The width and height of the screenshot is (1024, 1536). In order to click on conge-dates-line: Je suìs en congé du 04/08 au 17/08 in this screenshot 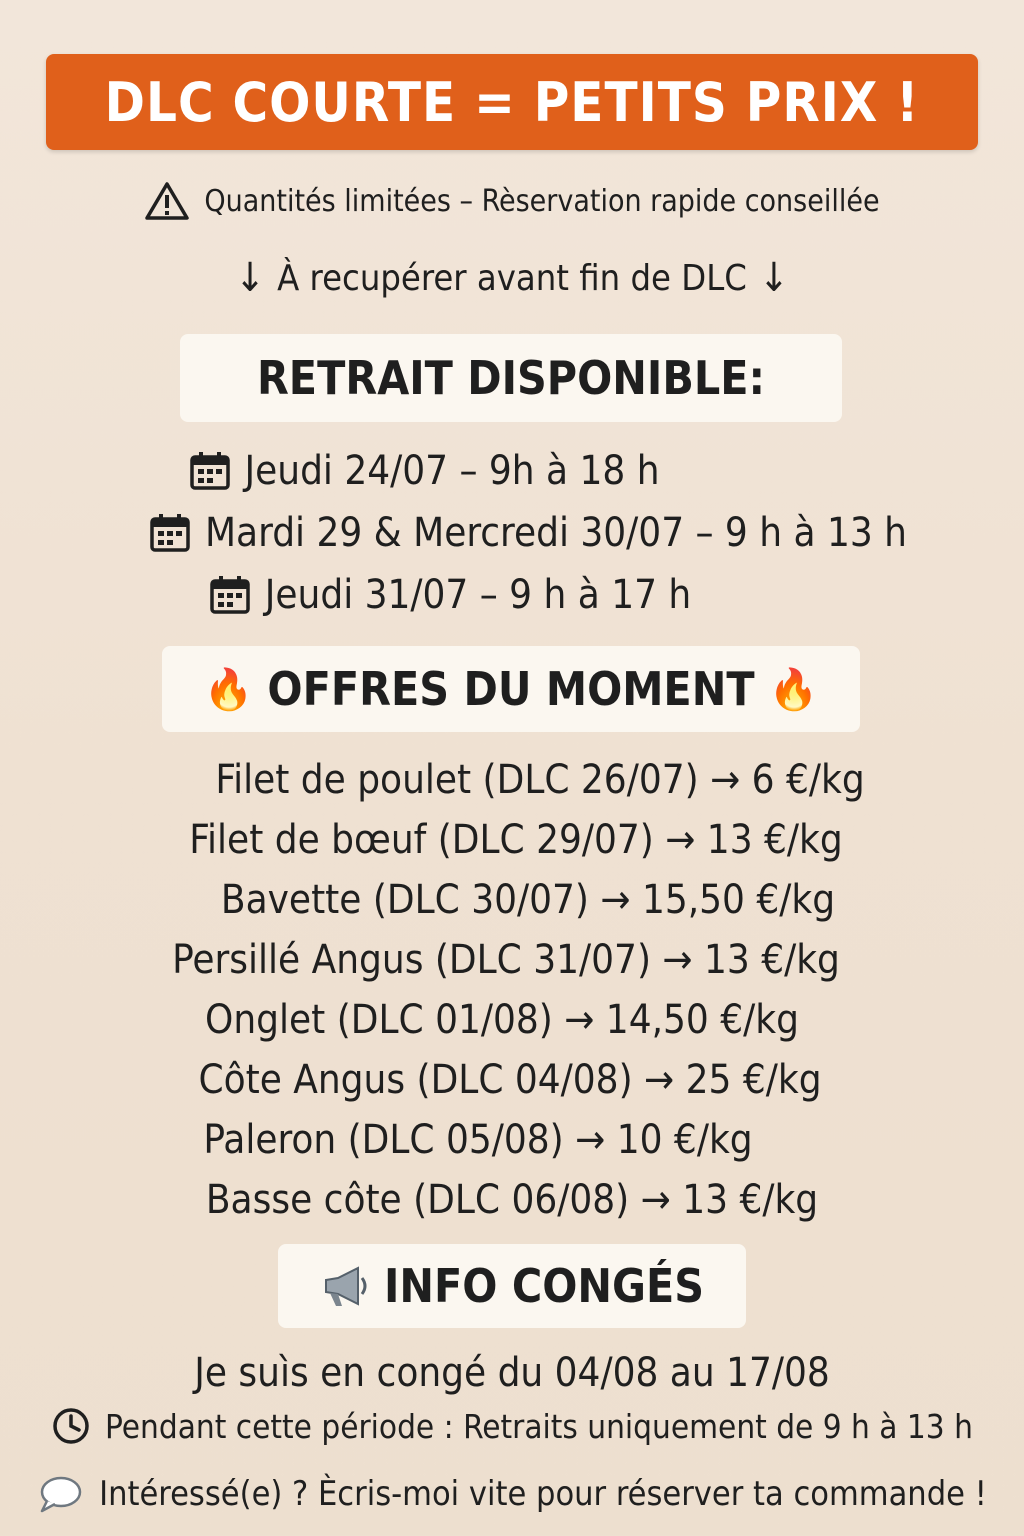, I will do `click(512, 1373)`.